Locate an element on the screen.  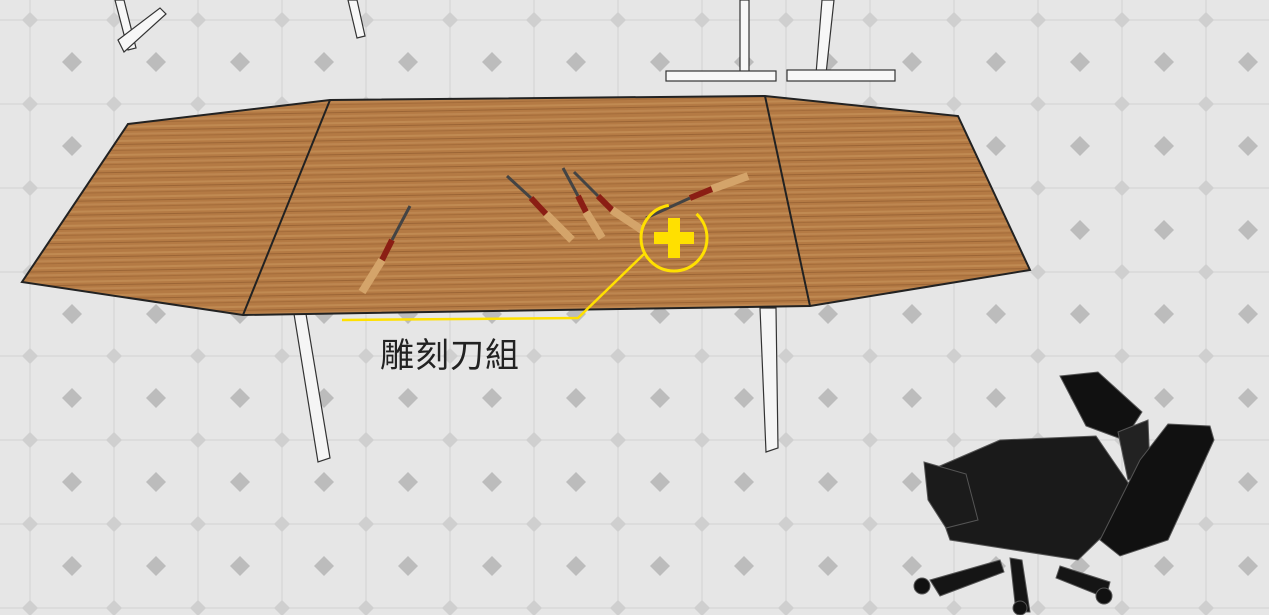
annotation-label: 雕刻刀組 is located at coordinates (450, 356).